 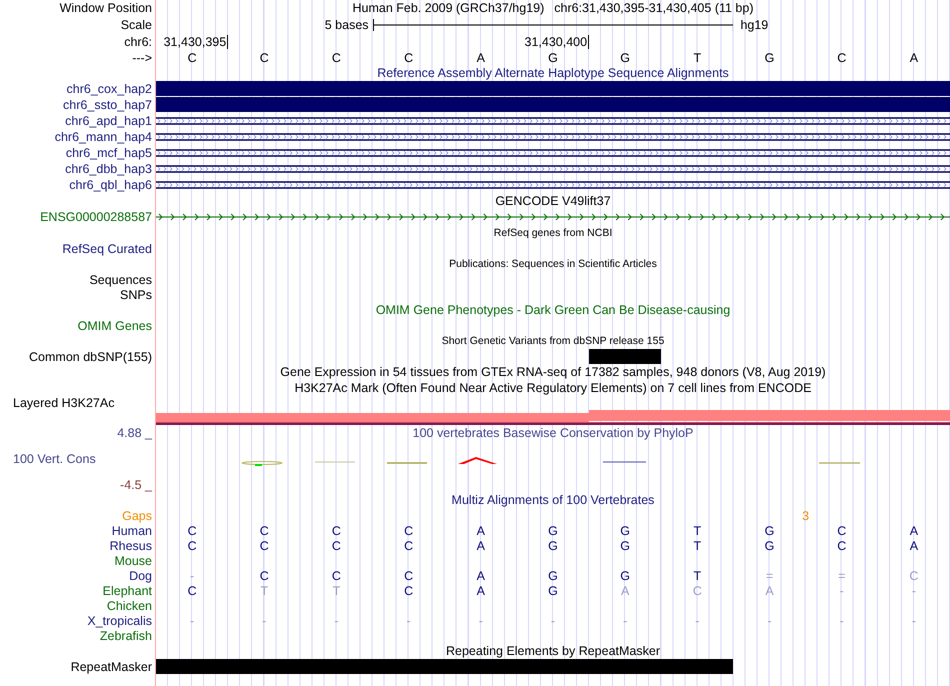 What do you see at coordinates (914, 57) in the screenshot?
I see `reference-base: A` at bounding box center [914, 57].